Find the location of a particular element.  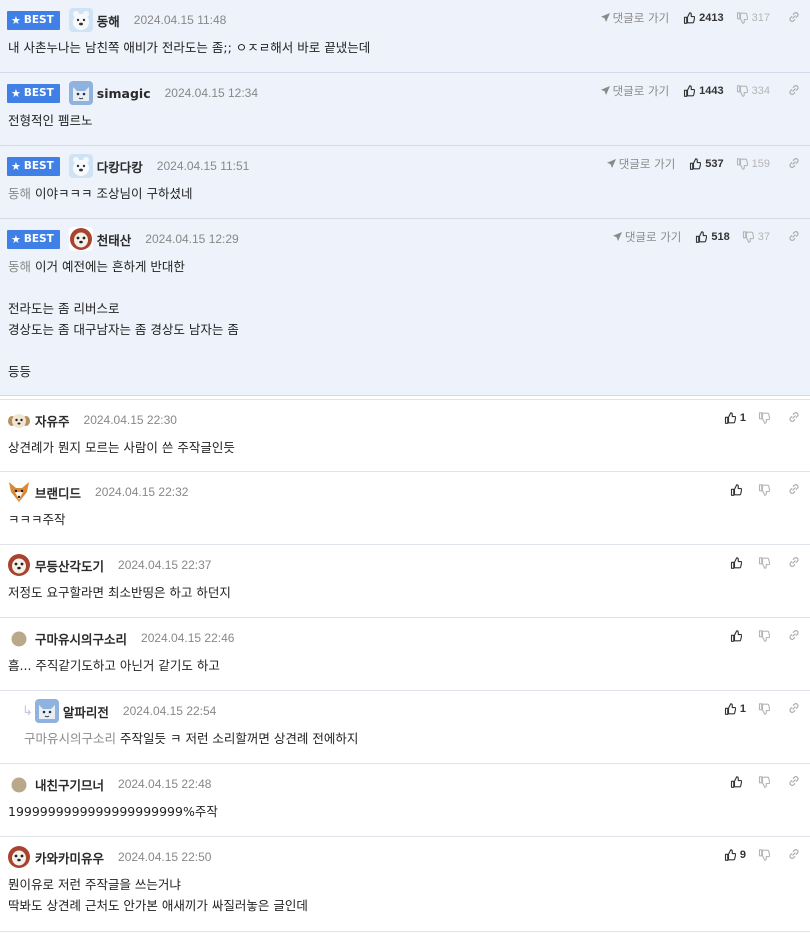

timestamp: 2024.04.15 22:48 is located at coordinates (165, 784).